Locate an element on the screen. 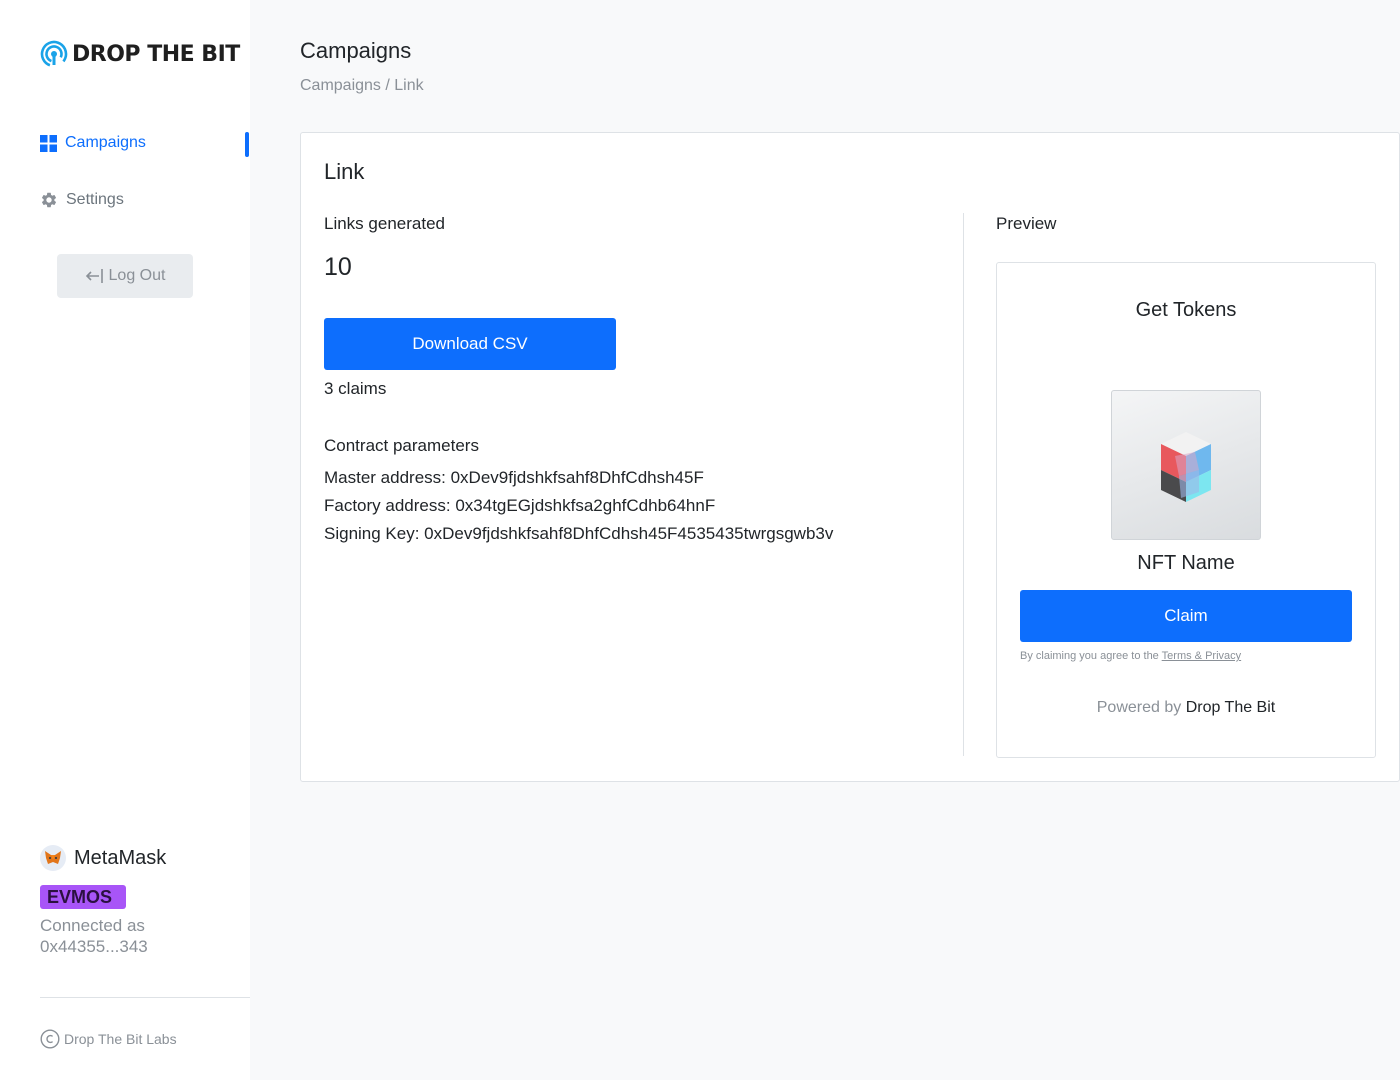 This screenshot has height=1080, width=1400. copyright: Drop The Bit Labs is located at coordinates (108, 1039).